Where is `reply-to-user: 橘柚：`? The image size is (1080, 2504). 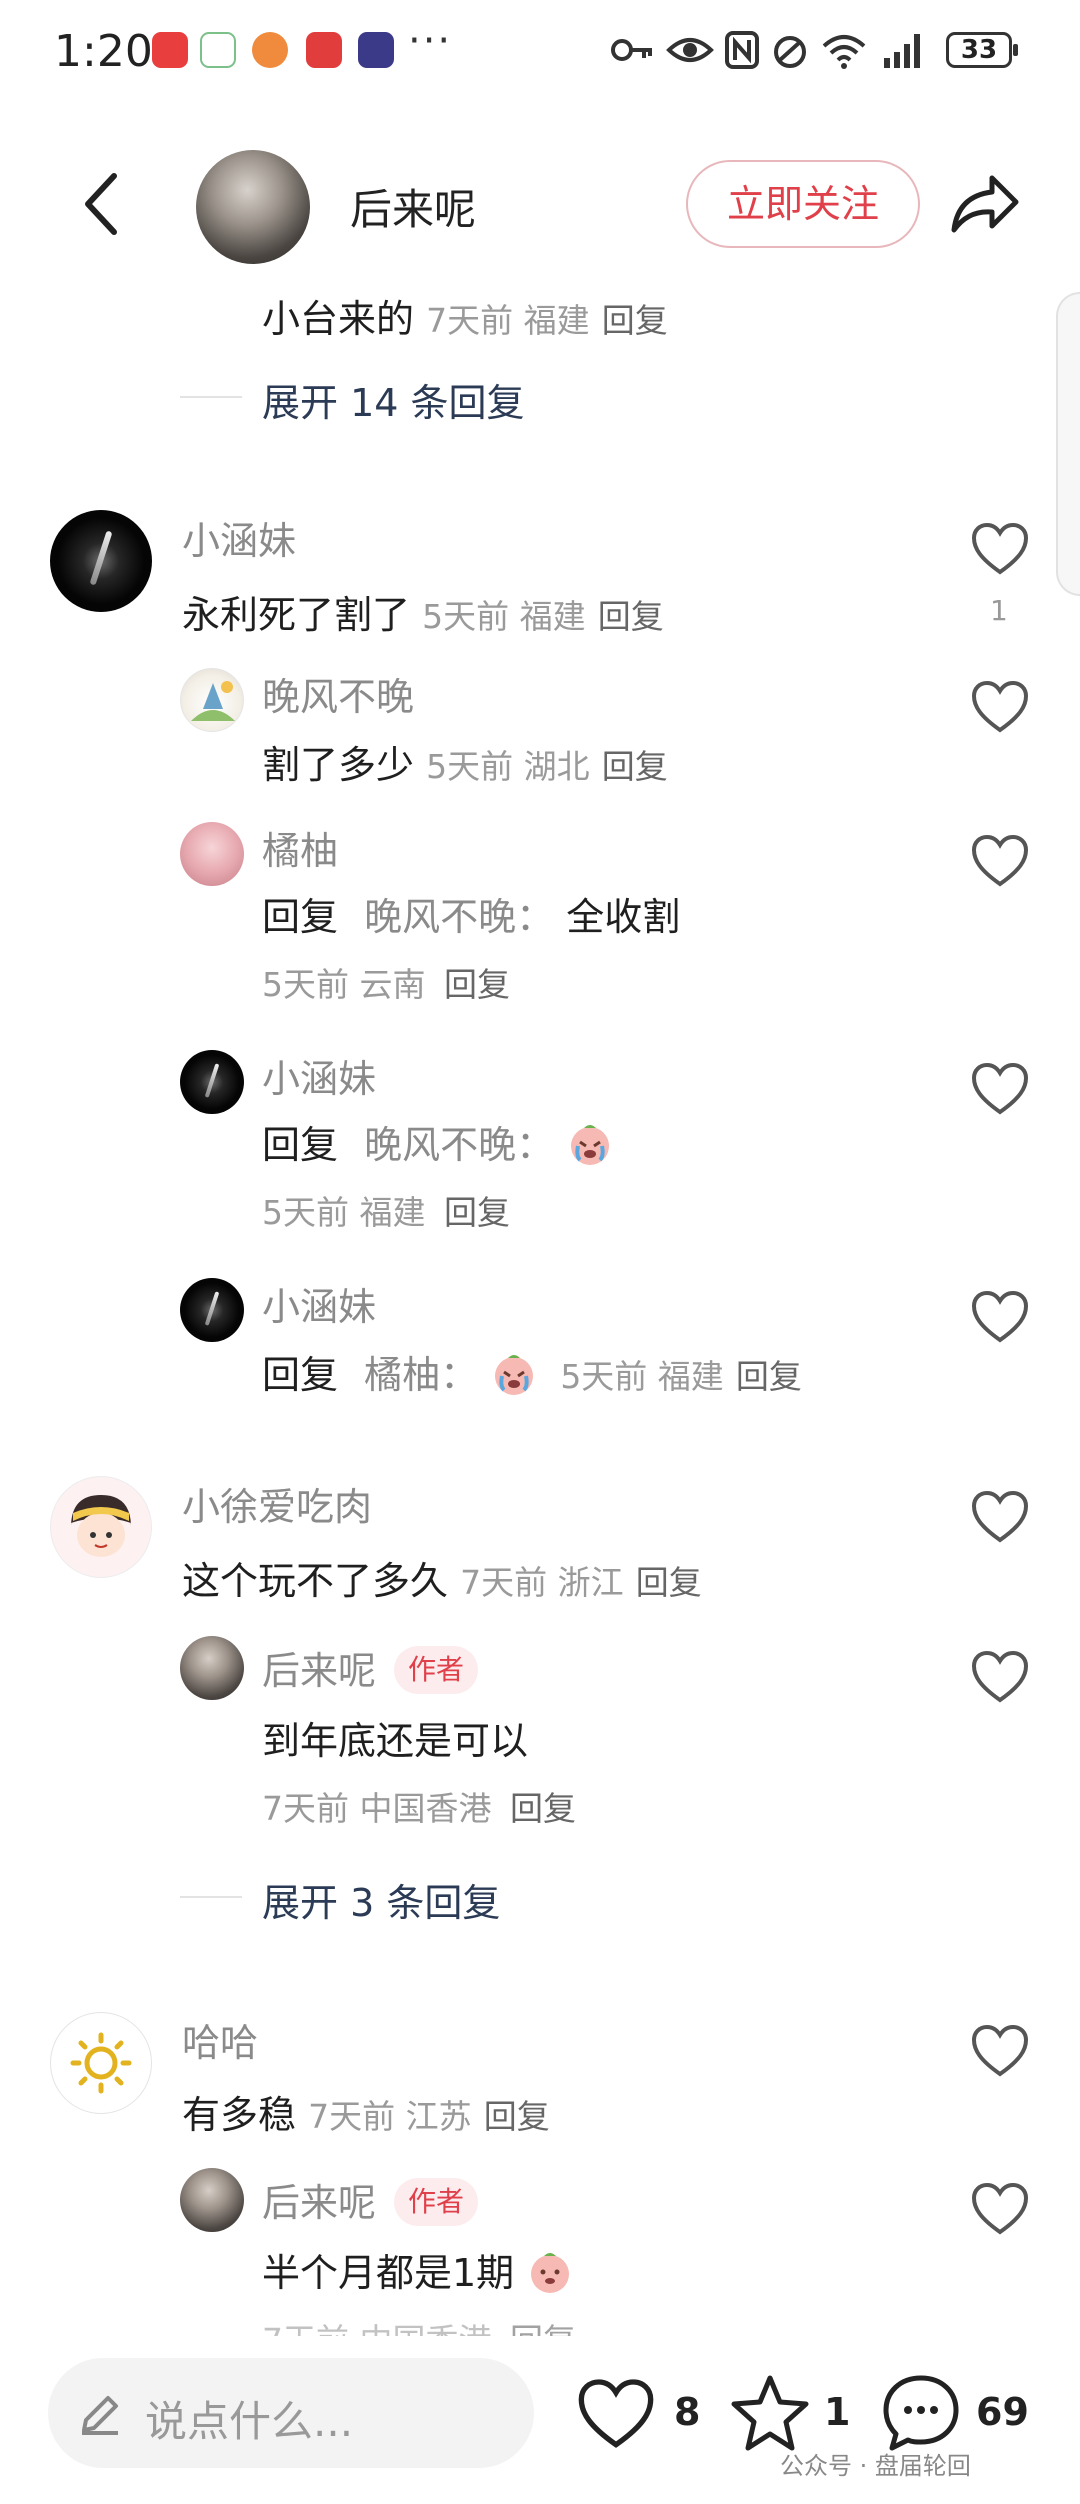 reply-to-user: 橘柚： is located at coordinates (421, 1375).